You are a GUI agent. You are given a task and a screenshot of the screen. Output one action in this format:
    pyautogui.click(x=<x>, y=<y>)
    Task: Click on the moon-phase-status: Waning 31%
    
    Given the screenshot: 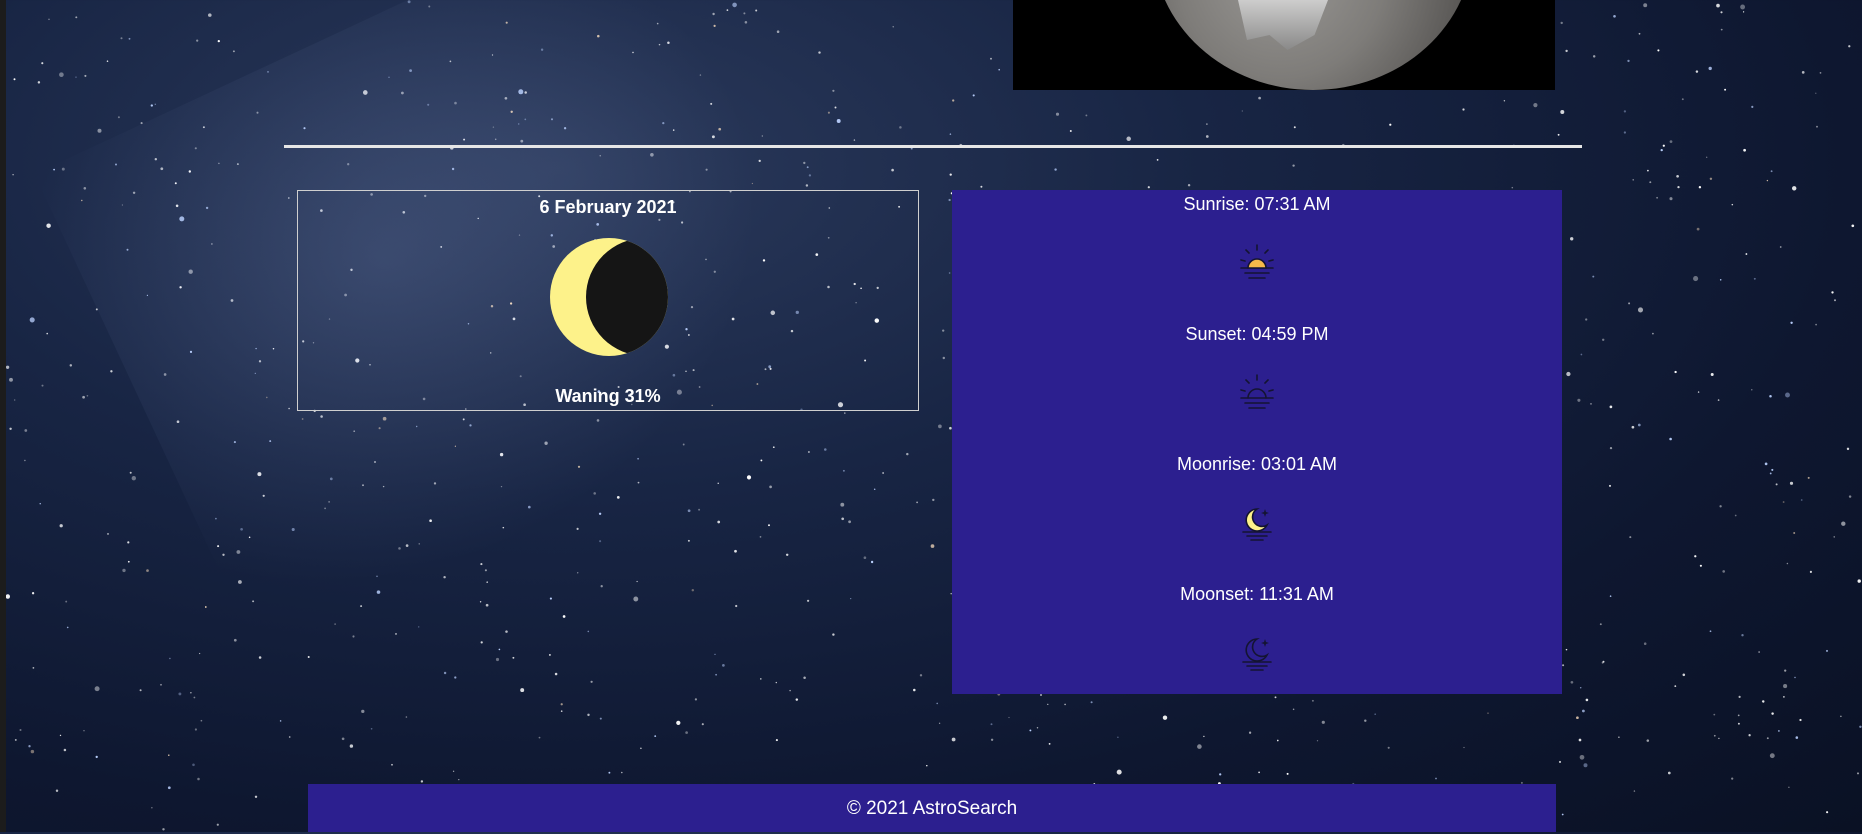 What is the action you would take?
    pyautogui.click(x=608, y=396)
    